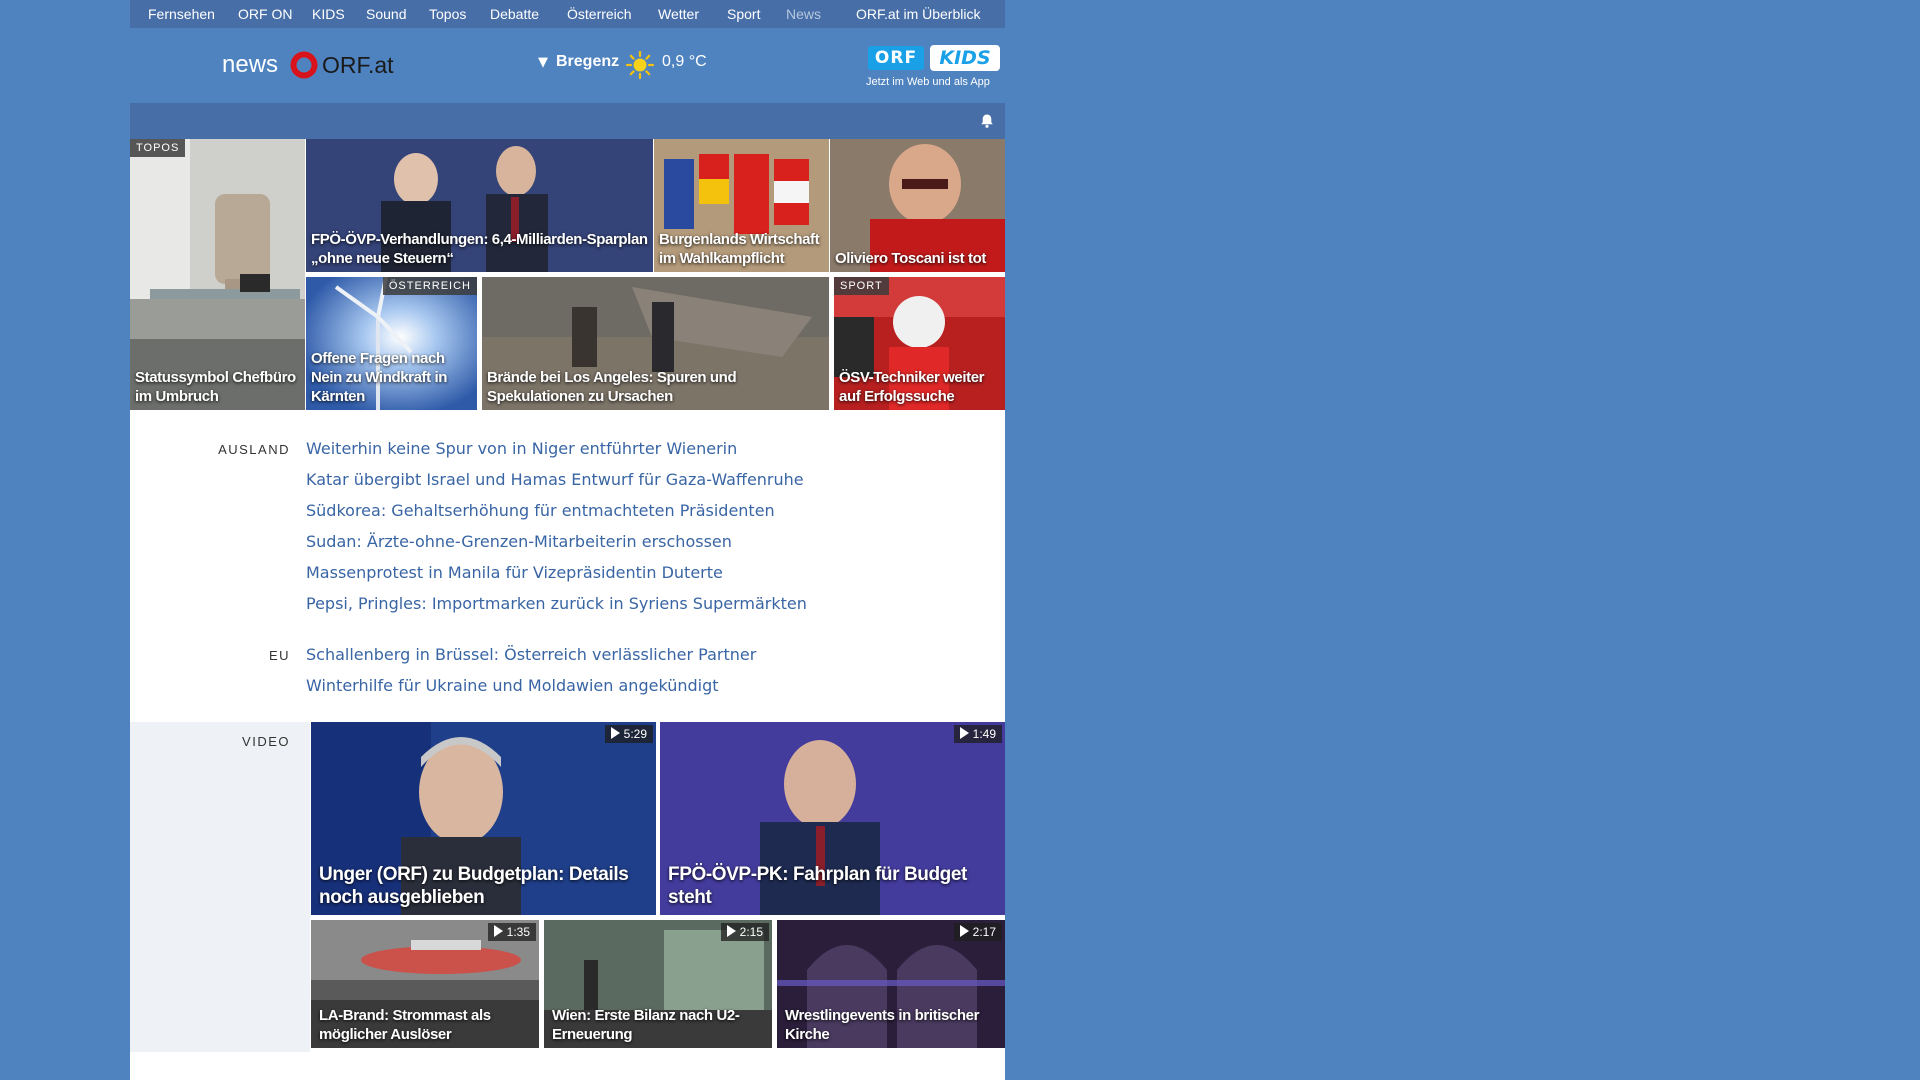 Image resolution: width=1920 pixels, height=1080 pixels. Describe the element at coordinates (447, 14) in the screenshot. I see `nav-item-topos: Topos` at that location.